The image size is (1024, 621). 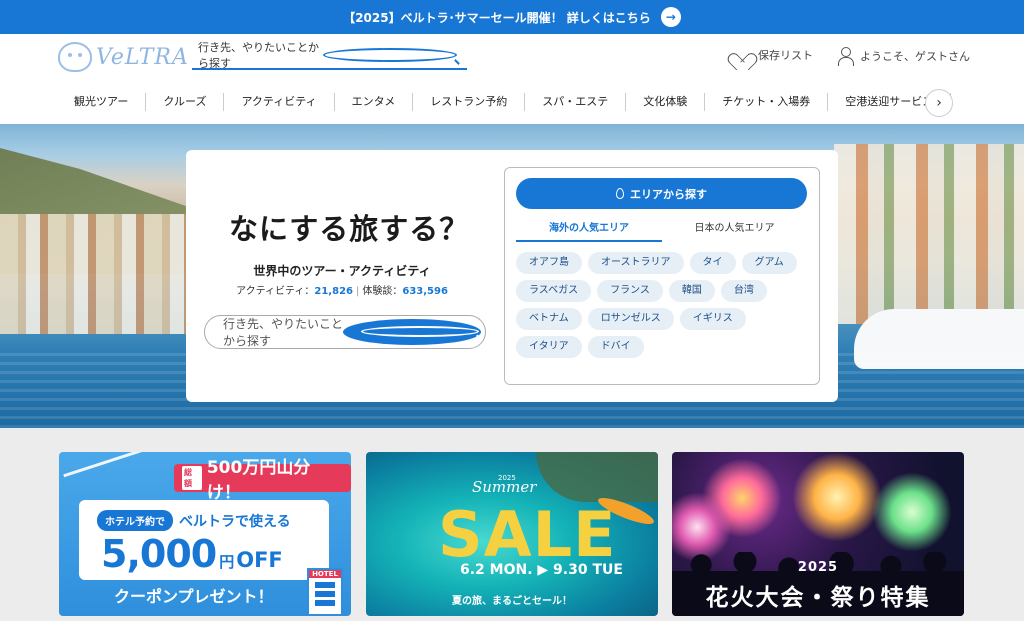 I want to click on hero-town-right, so click(x=929, y=234).